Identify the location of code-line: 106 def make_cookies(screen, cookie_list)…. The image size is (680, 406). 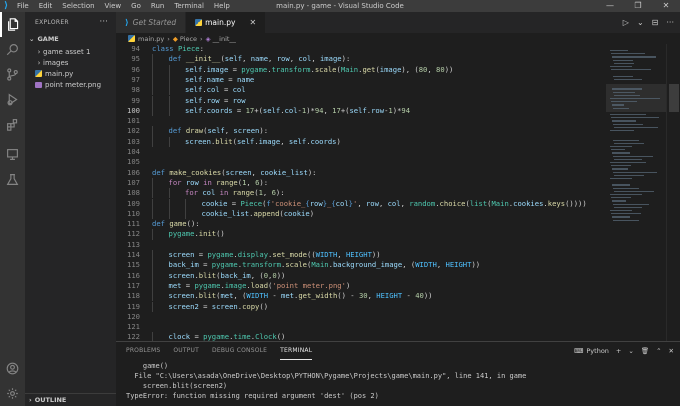
(361, 173).